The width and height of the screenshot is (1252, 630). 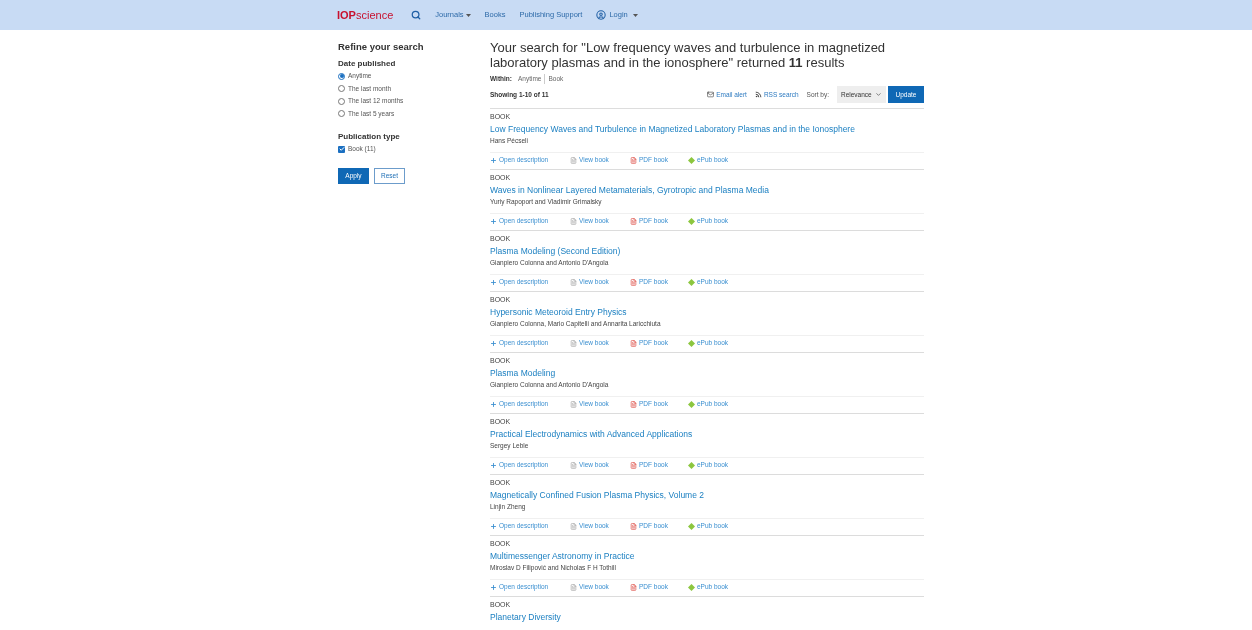 I want to click on caret-icon, so click(x=635, y=15).